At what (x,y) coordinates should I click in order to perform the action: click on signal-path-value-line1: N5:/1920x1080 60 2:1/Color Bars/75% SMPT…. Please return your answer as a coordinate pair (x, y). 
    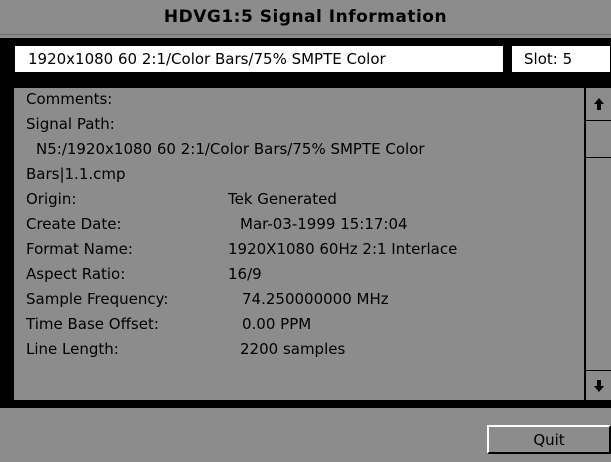
    Looking at the image, I should click on (230, 149).